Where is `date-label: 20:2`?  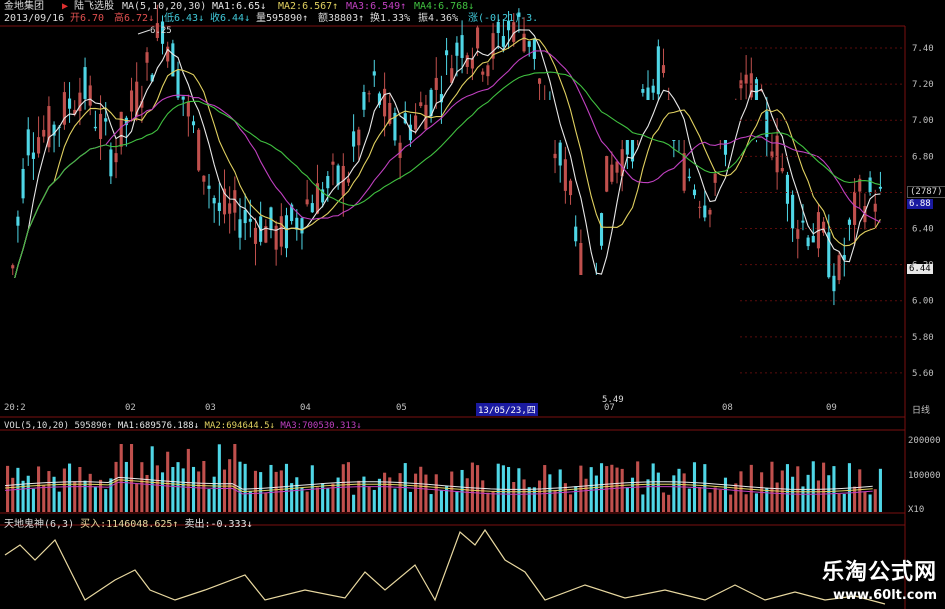
date-label: 20:2 is located at coordinates (15, 408).